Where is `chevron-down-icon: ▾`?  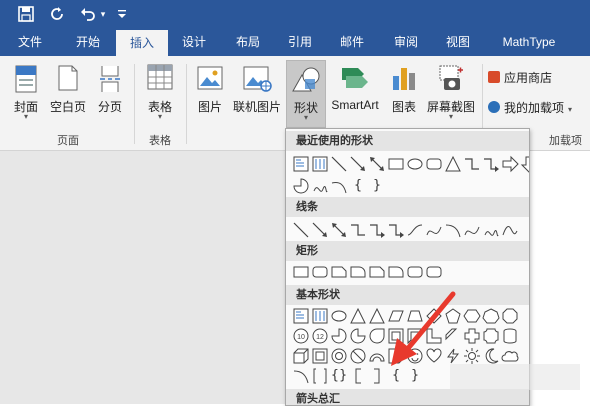
chevron-down-icon: ▾ is located at coordinates (305, 117).